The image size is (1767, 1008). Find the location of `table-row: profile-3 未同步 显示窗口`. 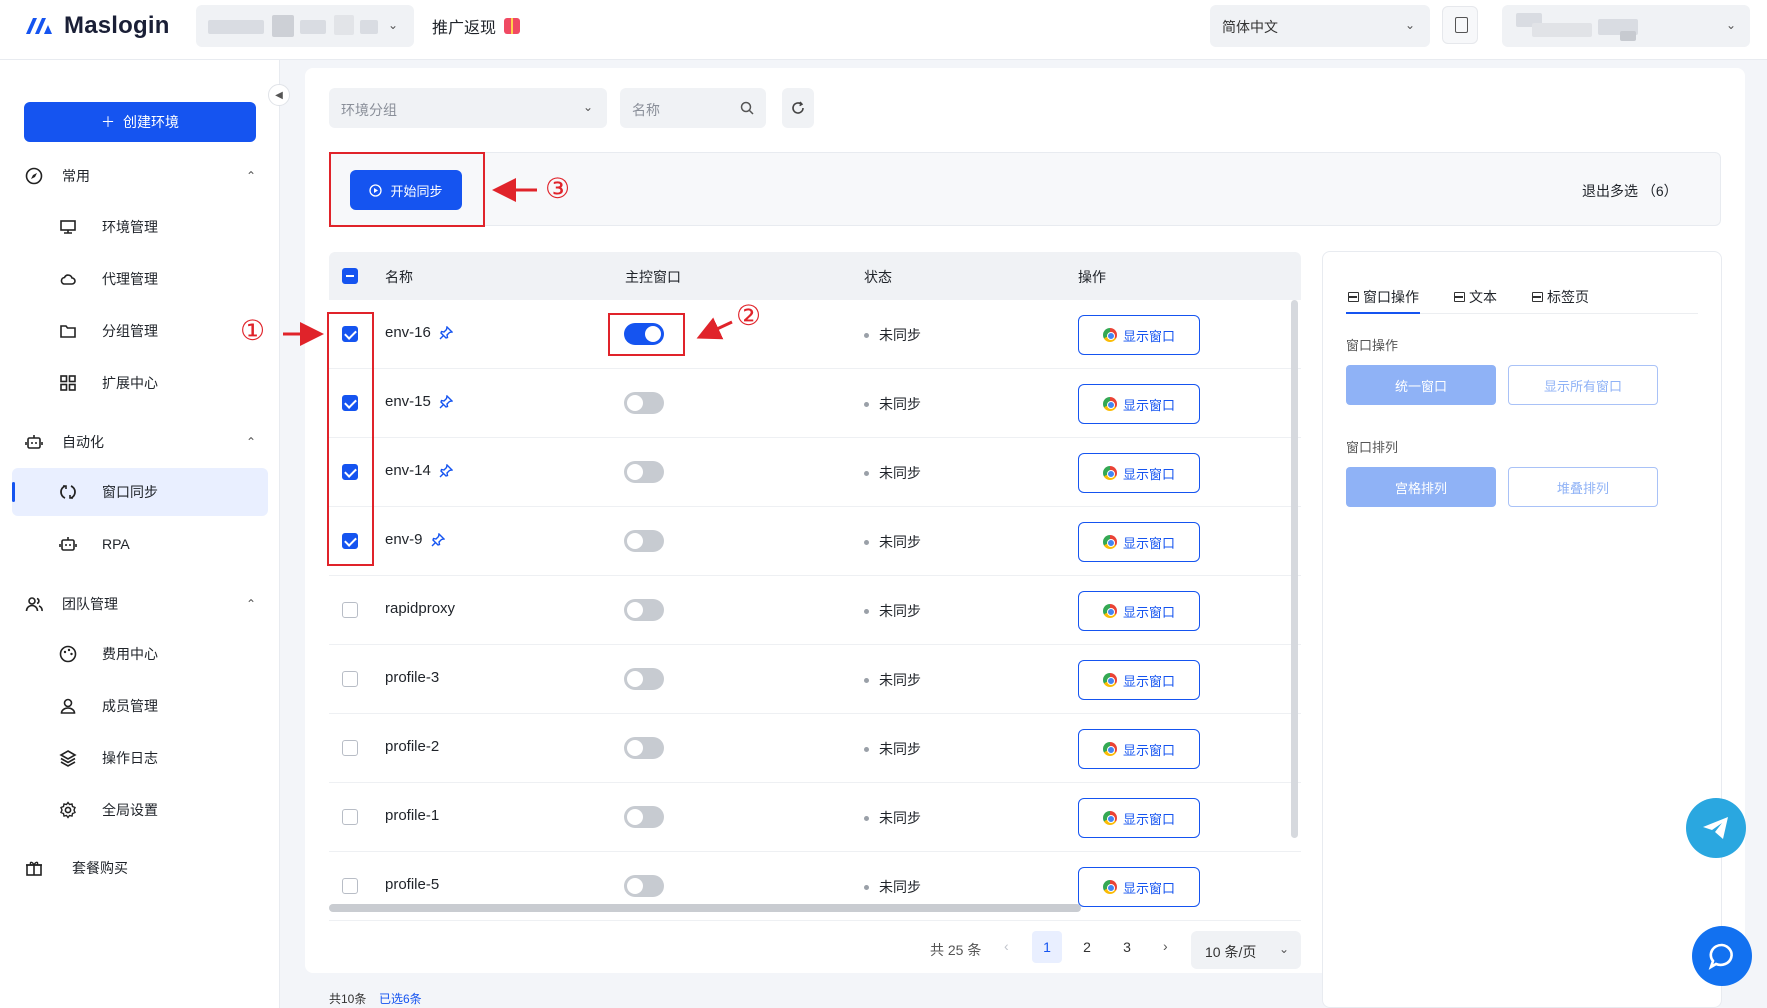

table-row: profile-3 未同步 显示窗口 is located at coordinates (815, 679).